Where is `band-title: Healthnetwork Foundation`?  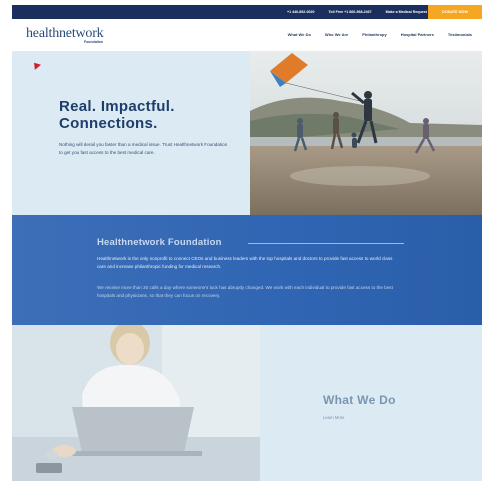 band-title: Healthnetwork Foundation is located at coordinates (159, 242).